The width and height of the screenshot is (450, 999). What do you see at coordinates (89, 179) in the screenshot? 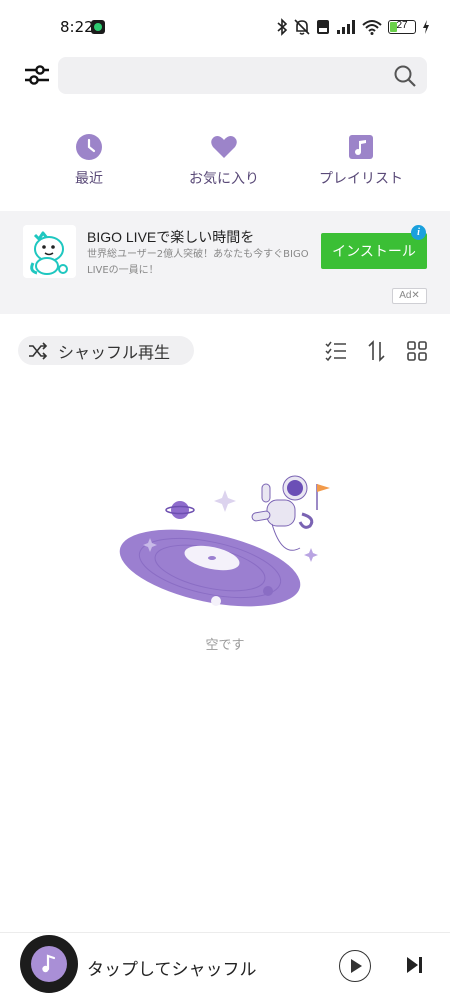
I see `quick-item-label: 最近` at bounding box center [89, 179].